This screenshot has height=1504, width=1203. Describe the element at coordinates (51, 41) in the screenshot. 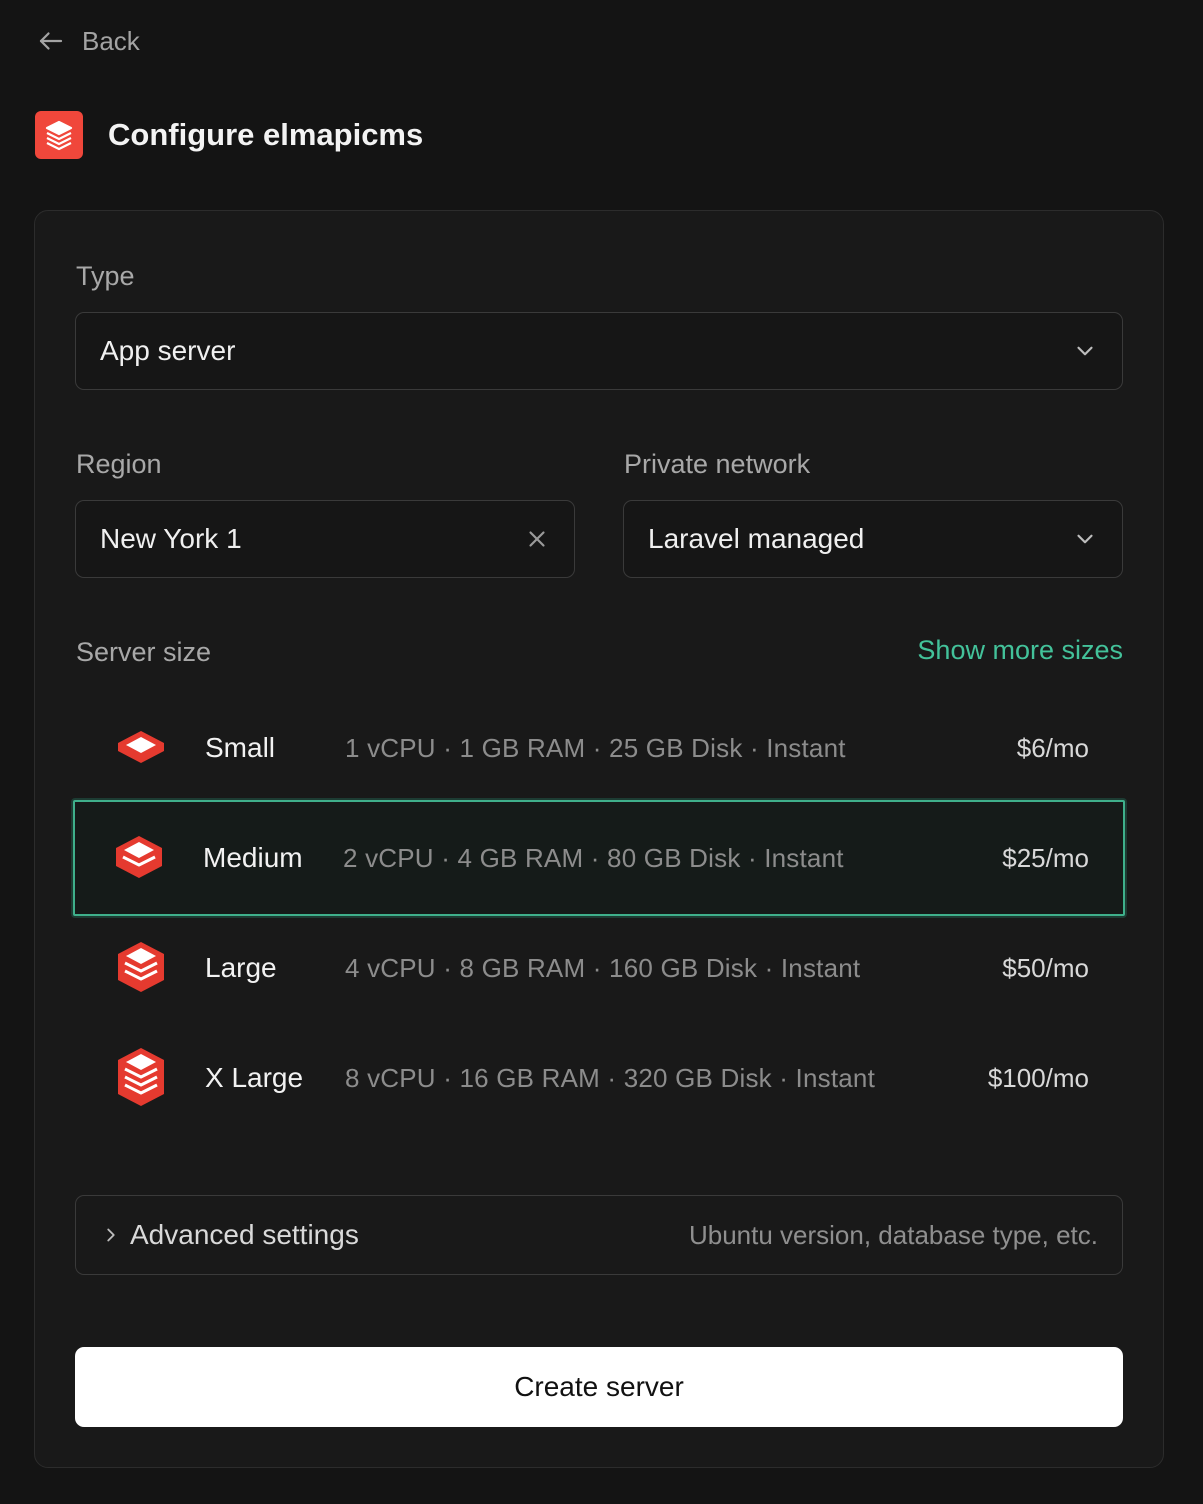

I see `arrow-left-icon` at that location.